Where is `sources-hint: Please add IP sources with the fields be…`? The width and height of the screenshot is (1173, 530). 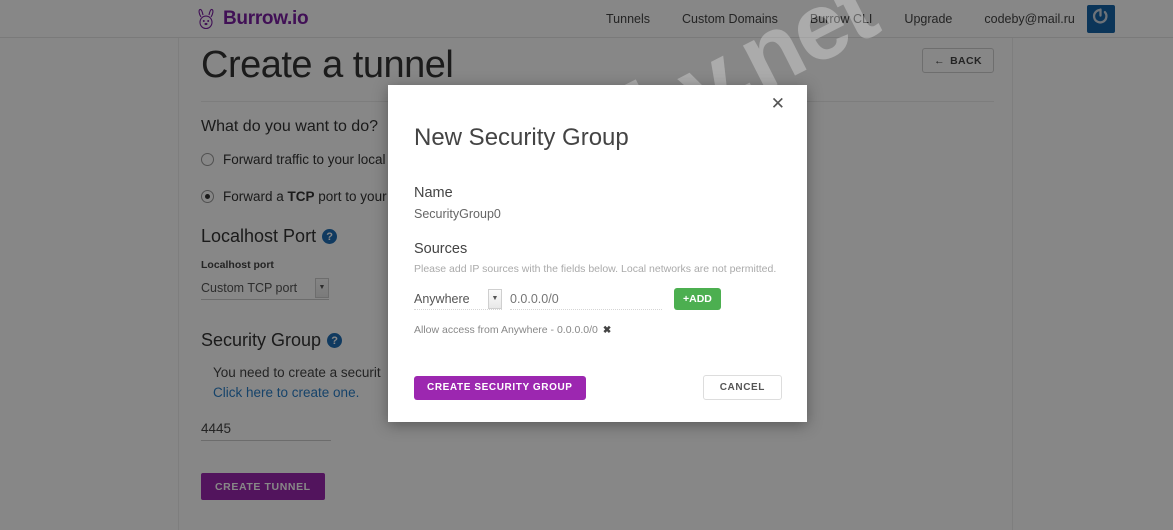 sources-hint: Please add IP sources with the fields be… is located at coordinates (595, 269).